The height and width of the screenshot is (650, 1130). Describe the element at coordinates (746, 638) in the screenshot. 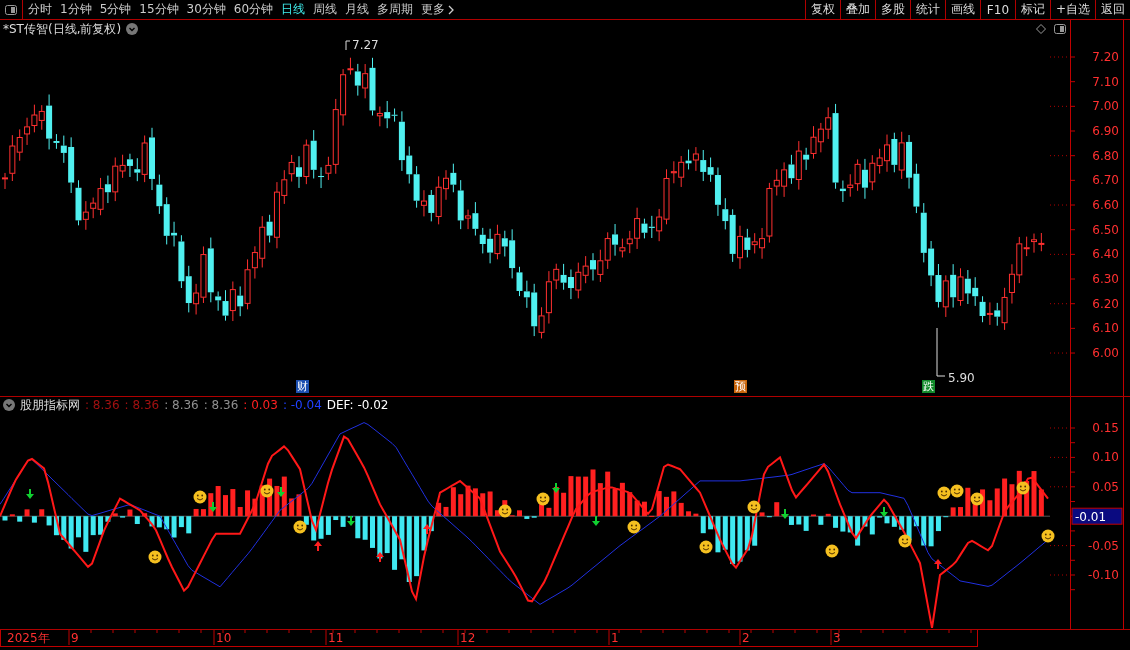

I see `date-axis-label: 2` at that location.